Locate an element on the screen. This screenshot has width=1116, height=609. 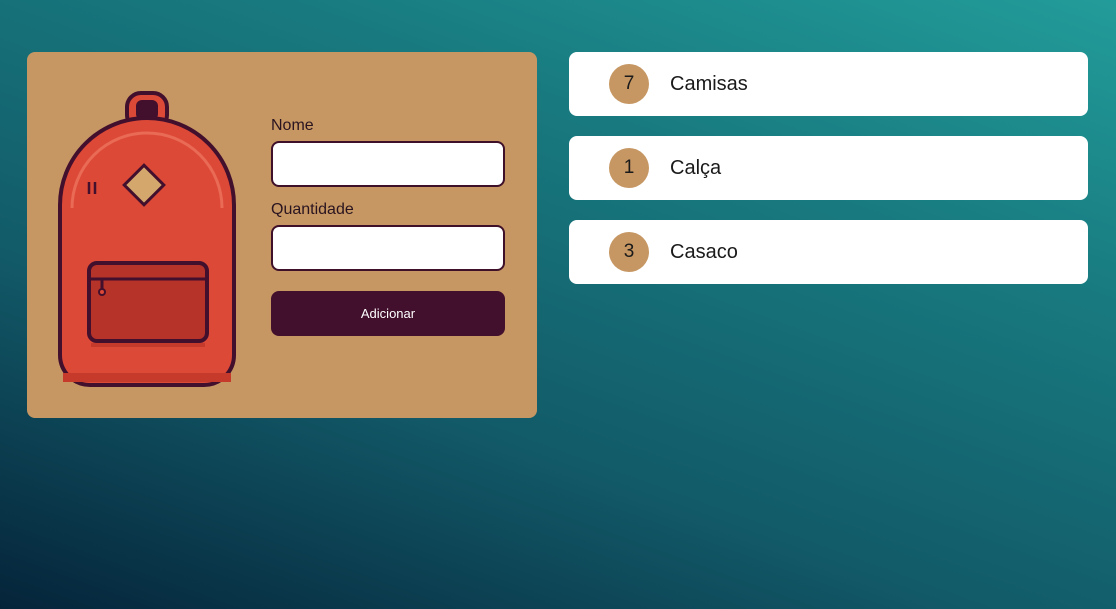
list-item: 1 Calça is located at coordinates (828, 168).